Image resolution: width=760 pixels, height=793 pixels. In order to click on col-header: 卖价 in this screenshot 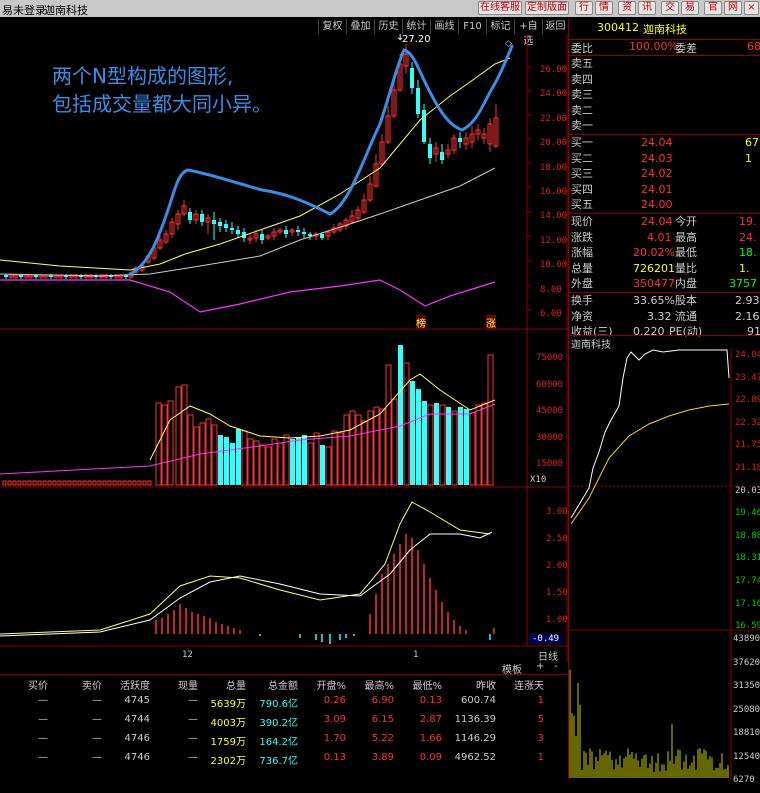, I will do `click(76, 684)`.